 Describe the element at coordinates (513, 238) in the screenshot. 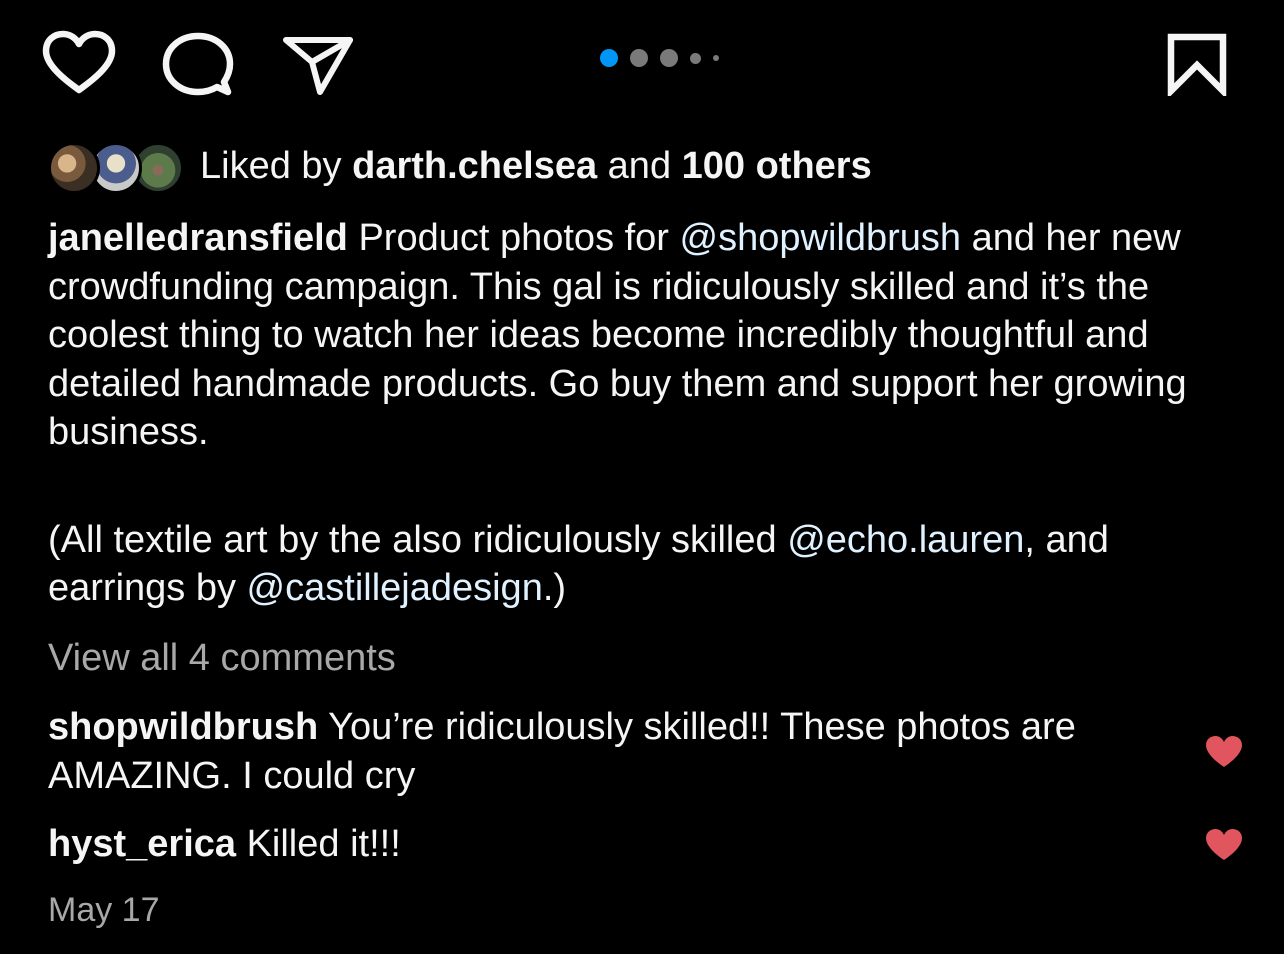

I see `caption-text: Product photos for` at that location.